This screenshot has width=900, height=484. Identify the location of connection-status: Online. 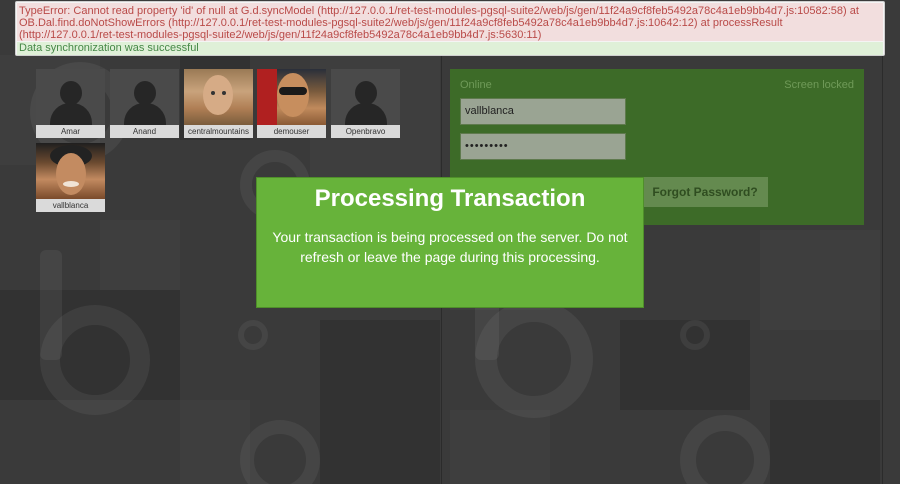
(476, 85).